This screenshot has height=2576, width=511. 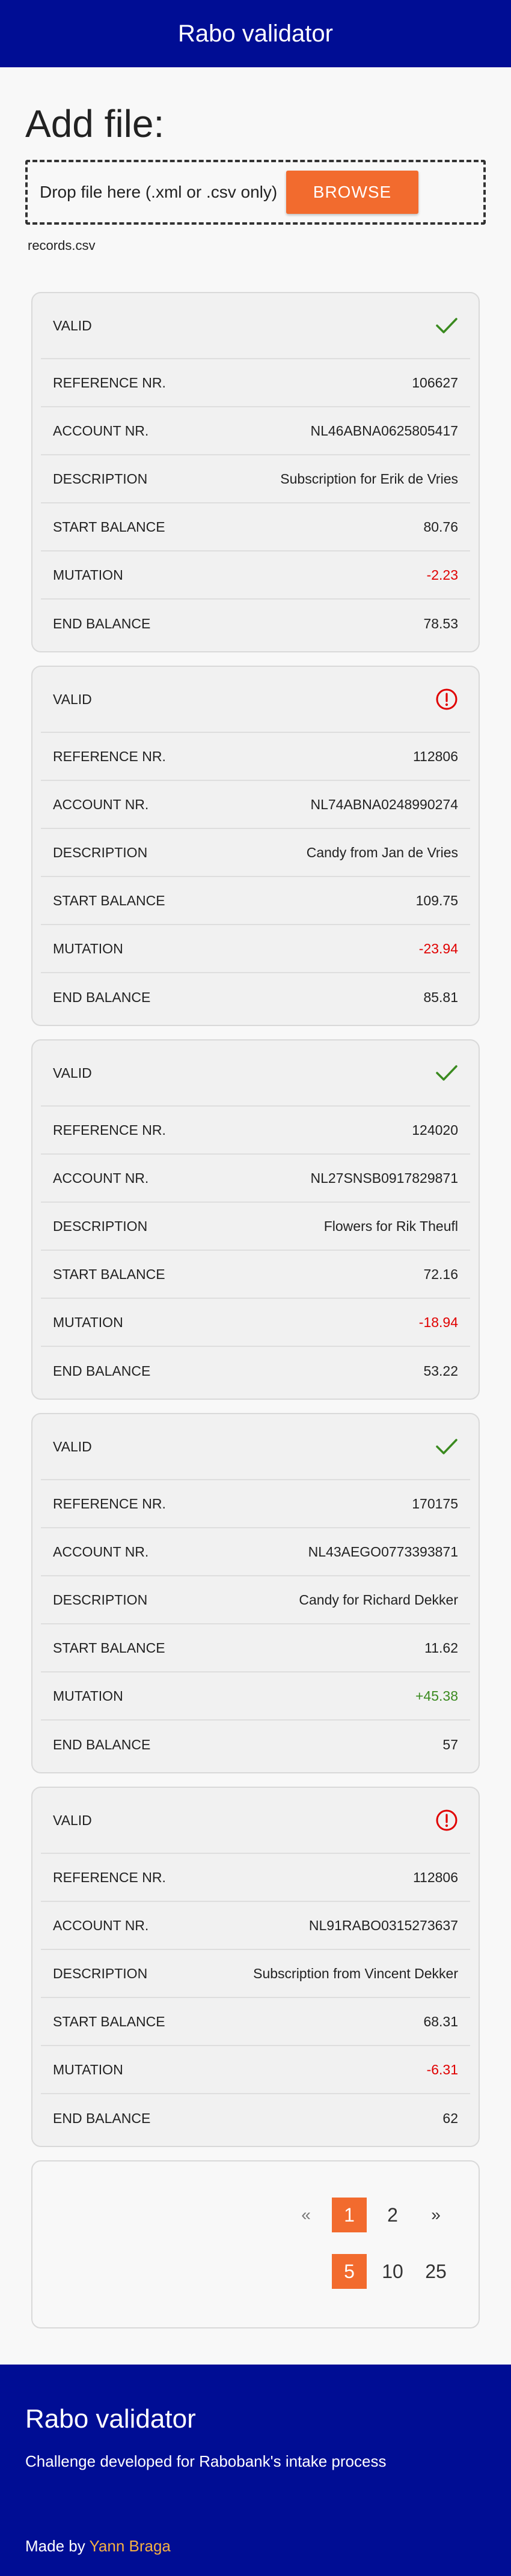 I want to click on reference-nr-value: 106627, so click(x=435, y=382).